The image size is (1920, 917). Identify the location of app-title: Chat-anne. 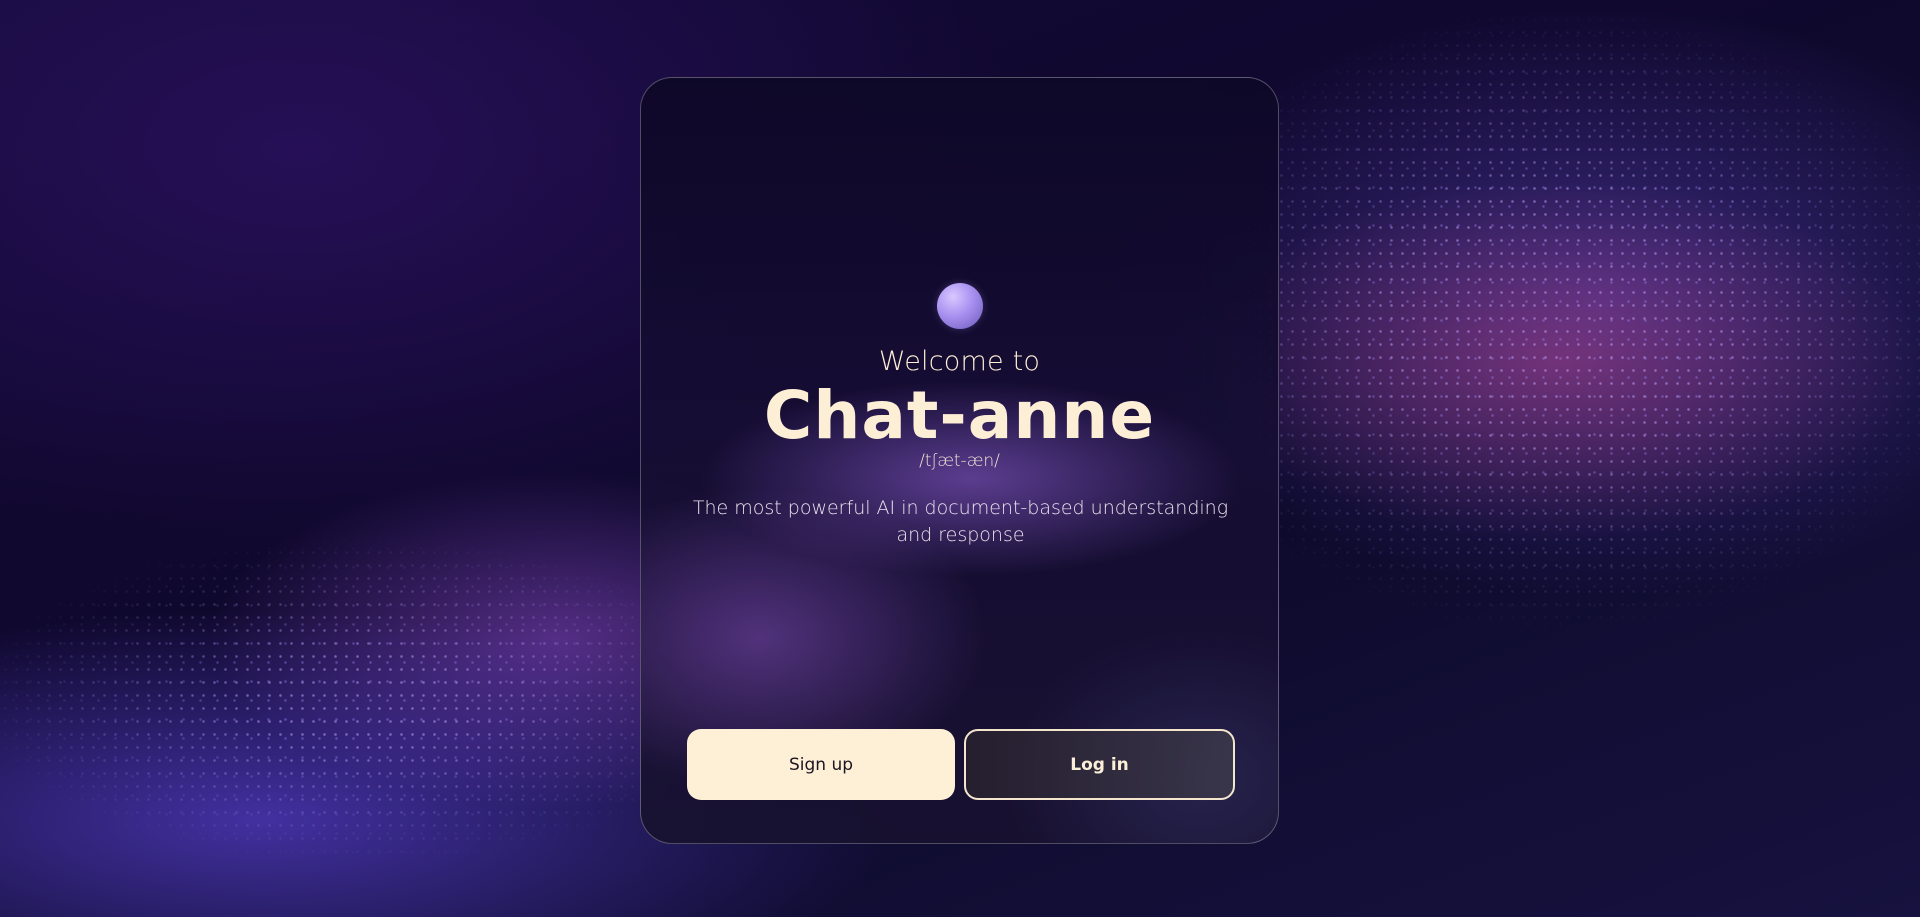
(959, 415).